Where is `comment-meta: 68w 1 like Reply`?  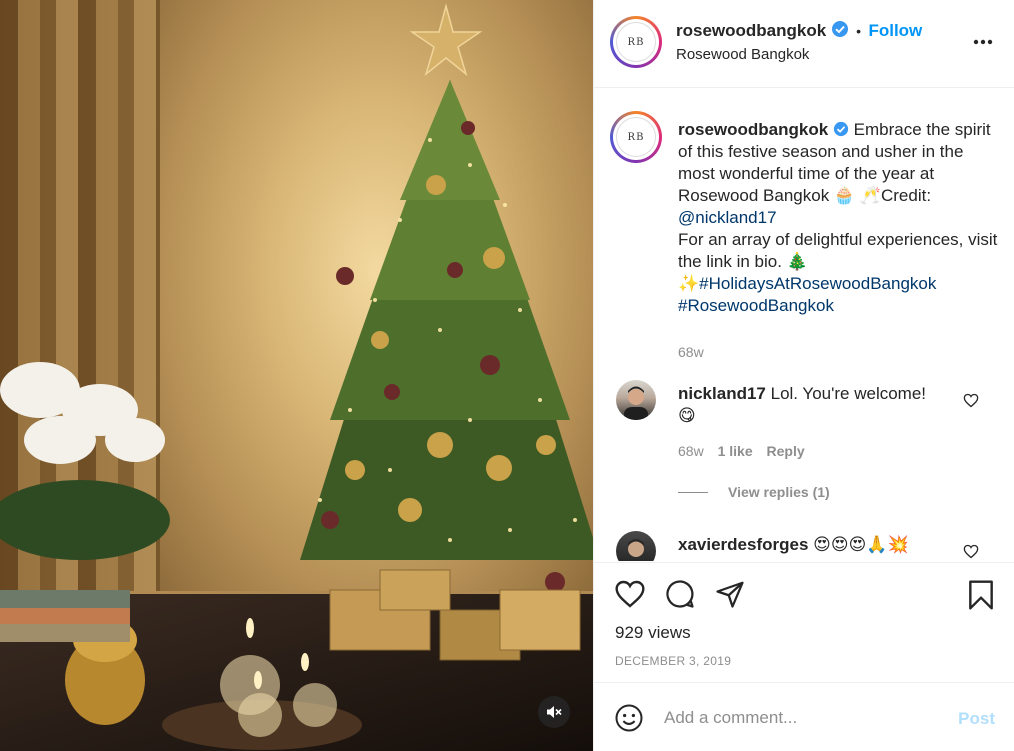
comment-meta: 68w 1 like Reply is located at coordinates (741, 451).